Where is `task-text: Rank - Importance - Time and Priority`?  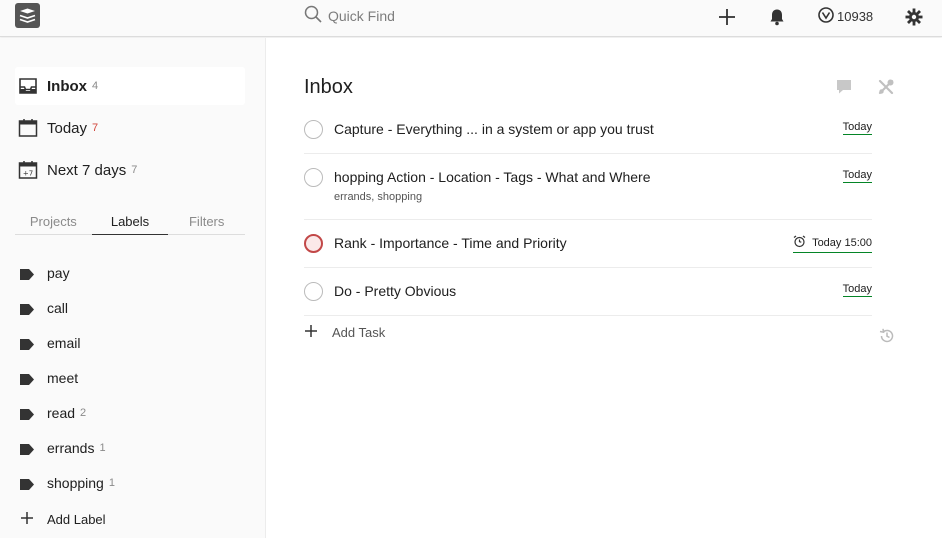 task-text: Rank - Importance - Time and Priority is located at coordinates (450, 243).